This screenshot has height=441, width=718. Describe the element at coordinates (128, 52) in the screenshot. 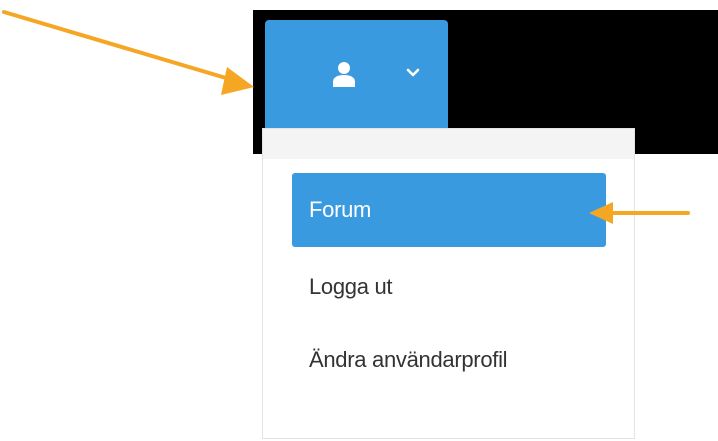

I see `arrow-to-user-menu` at that location.